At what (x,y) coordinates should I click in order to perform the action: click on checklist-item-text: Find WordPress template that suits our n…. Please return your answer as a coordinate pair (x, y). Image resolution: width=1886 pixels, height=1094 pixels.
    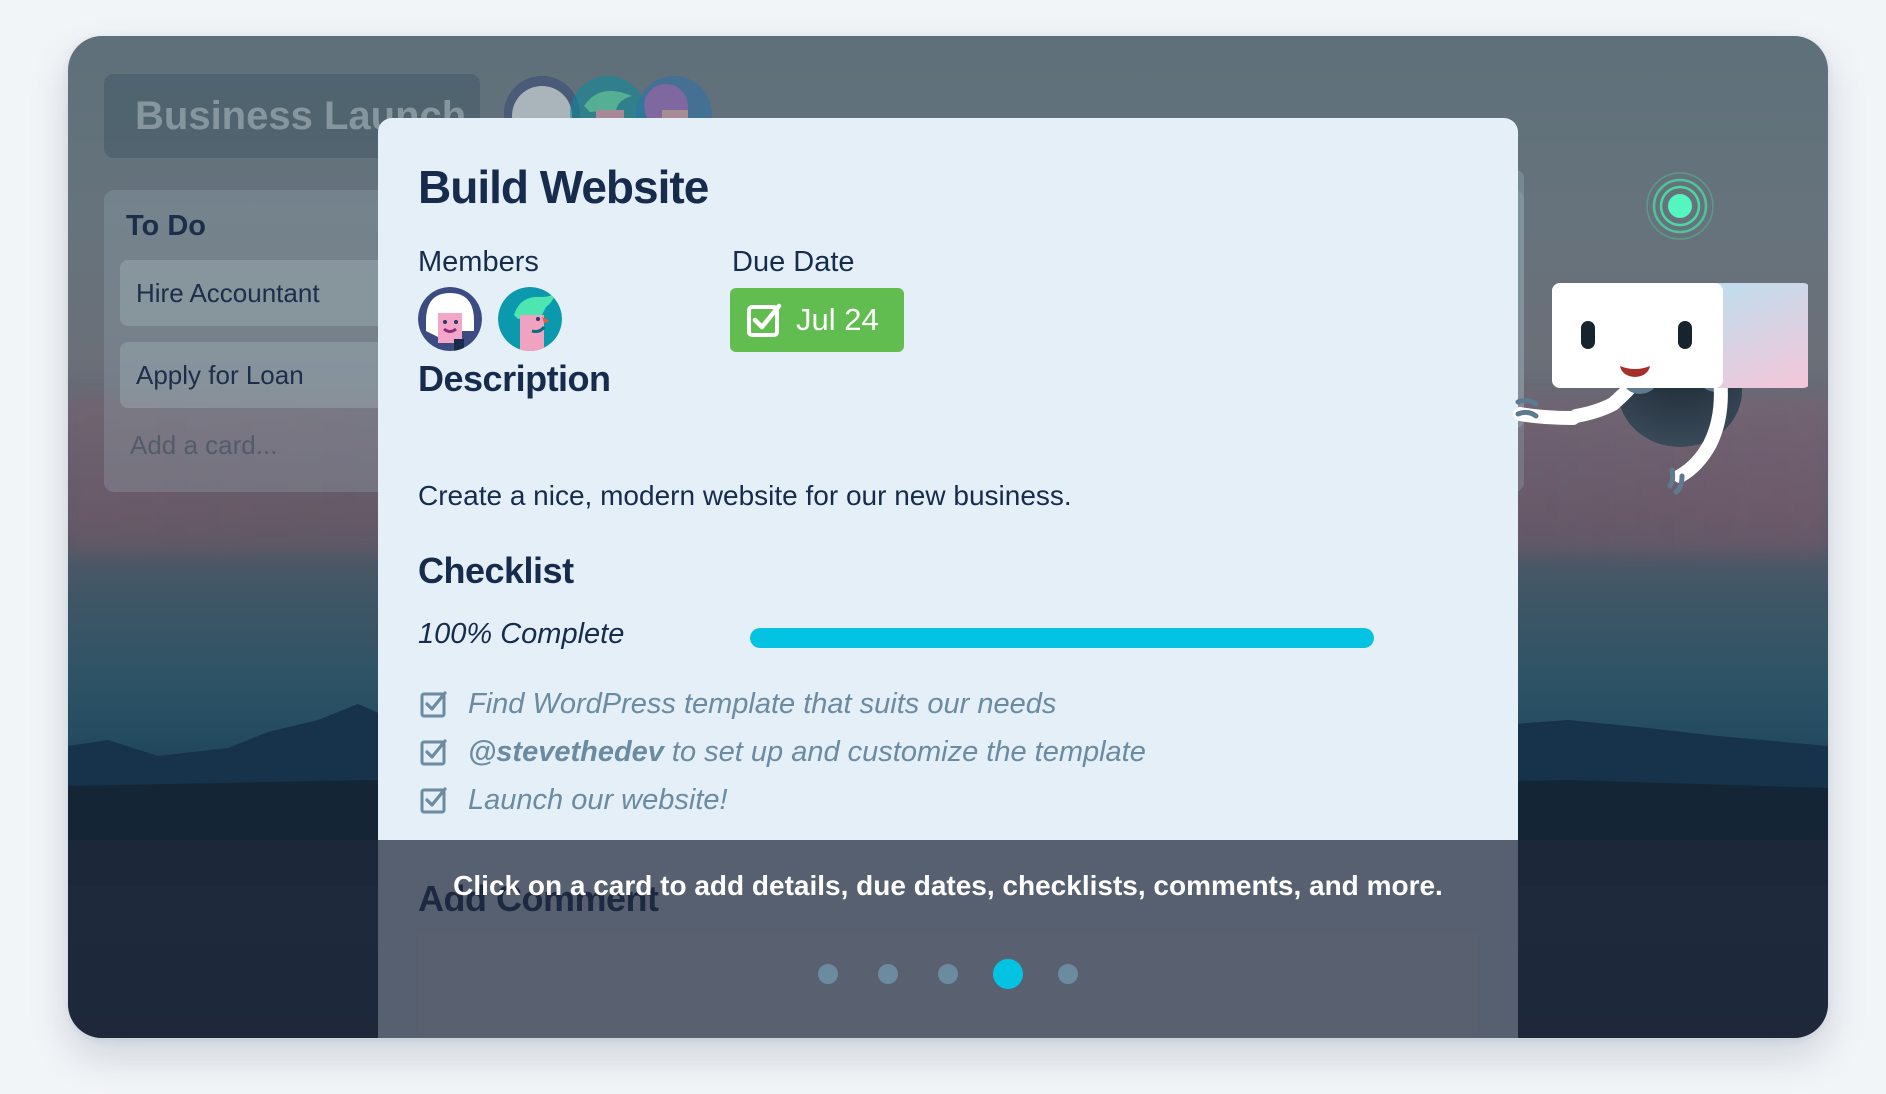
    Looking at the image, I should click on (762, 703).